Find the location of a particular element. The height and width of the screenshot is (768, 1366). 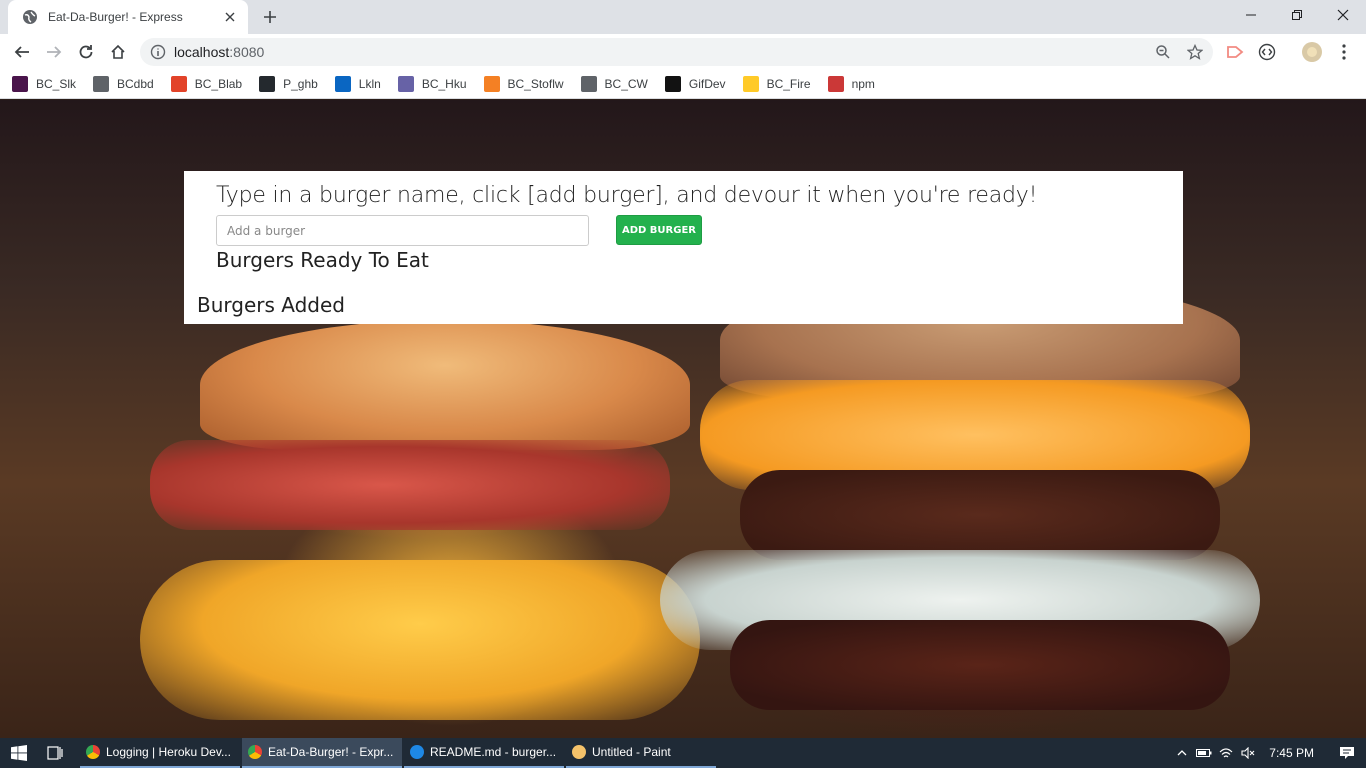

url-text: localhost:8080 is located at coordinates (219, 52).